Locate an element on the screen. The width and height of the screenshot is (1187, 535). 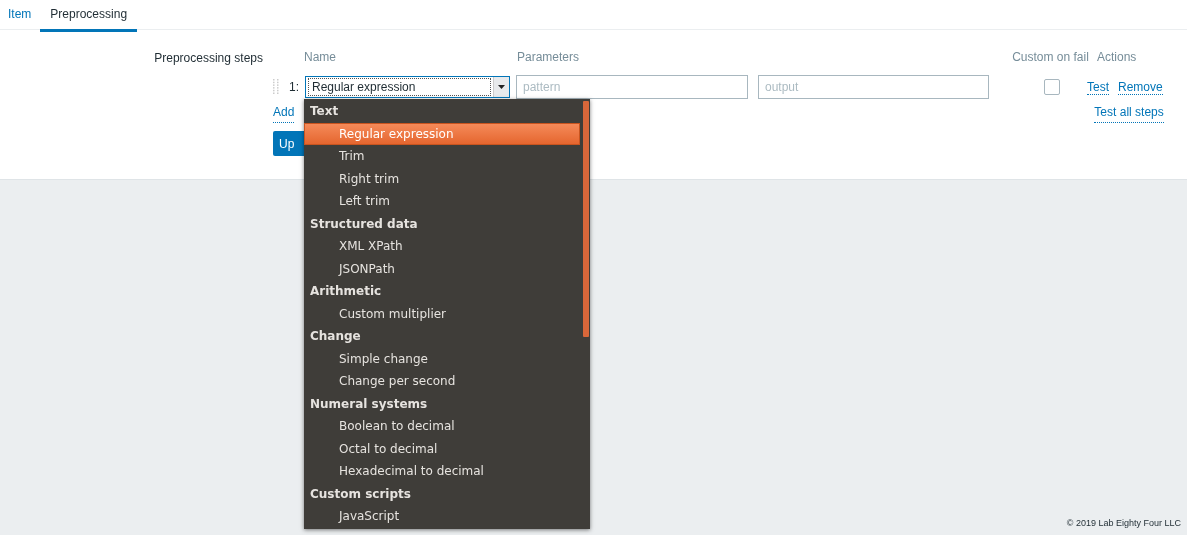
dropdown-option: Custom multiplier is located at coordinates (442, 313).